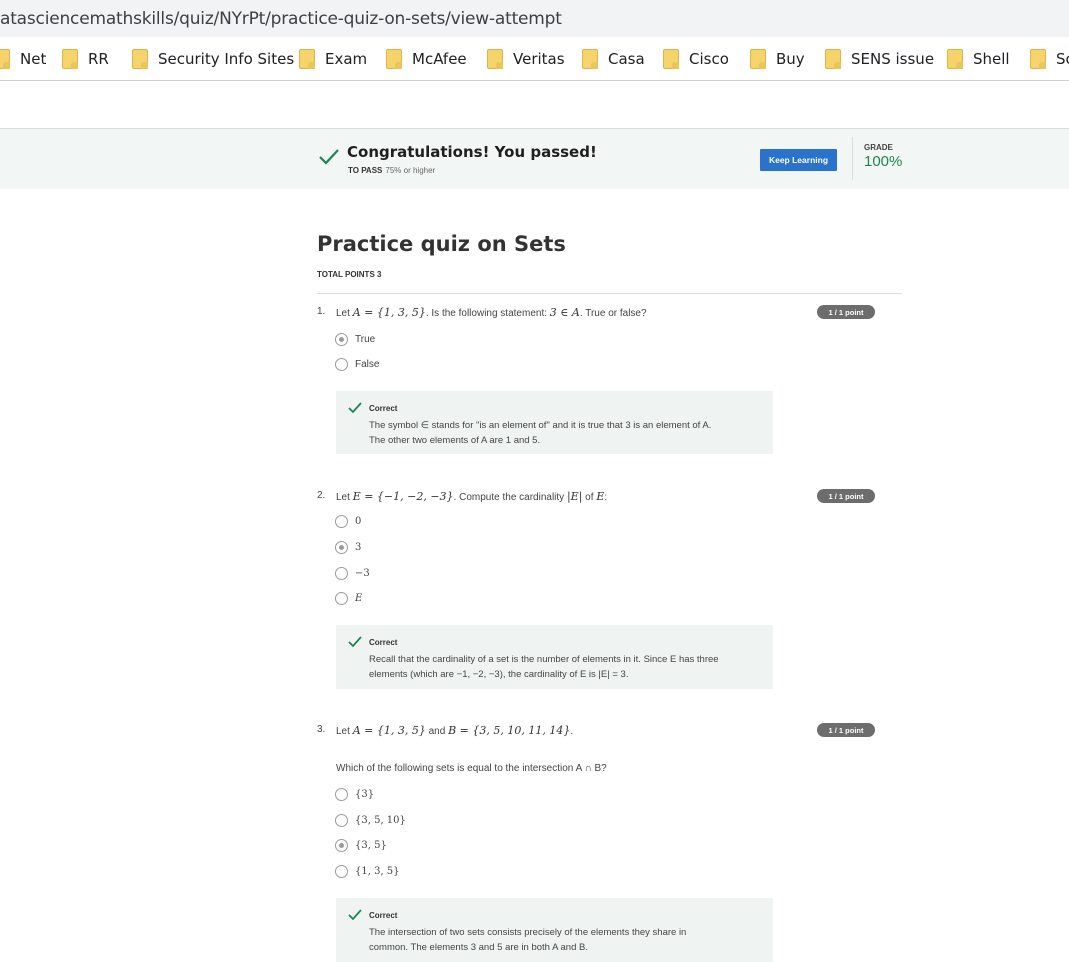 The width and height of the screenshot is (1069, 962). Describe the element at coordinates (1049, 59) in the screenshot. I see `bookmark-sc: Sc` at that location.